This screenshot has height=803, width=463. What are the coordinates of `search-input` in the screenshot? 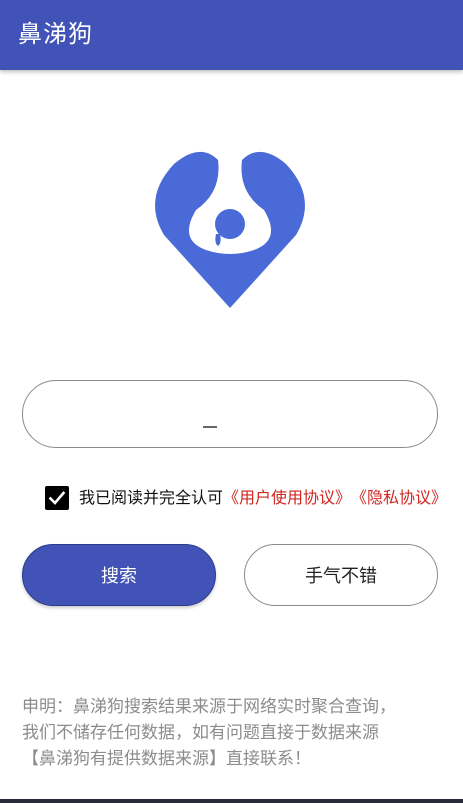 It's located at (230, 414).